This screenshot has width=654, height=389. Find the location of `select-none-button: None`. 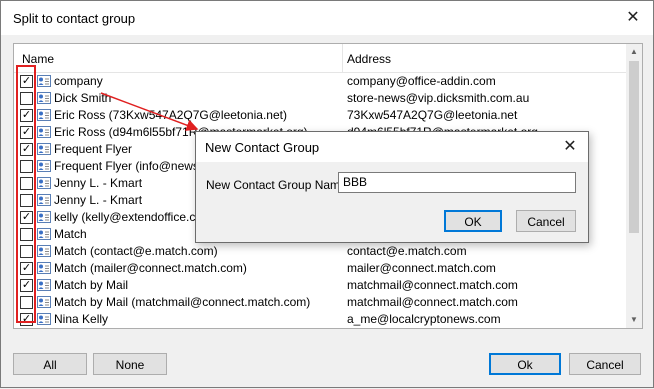

select-none-button: None is located at coordinates (130, 364).